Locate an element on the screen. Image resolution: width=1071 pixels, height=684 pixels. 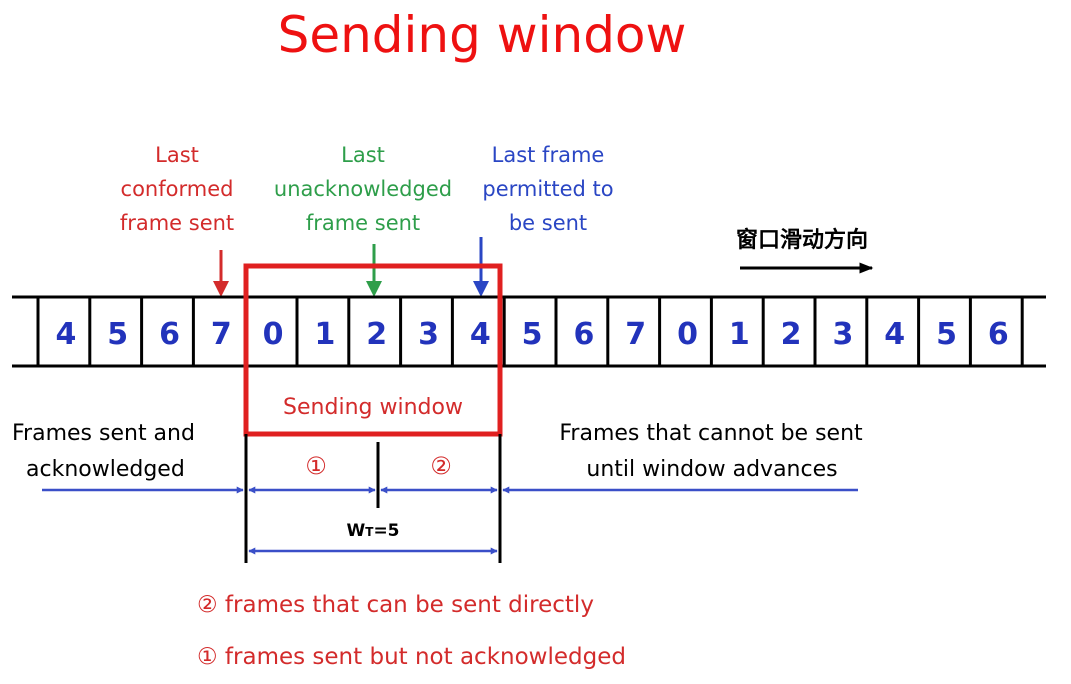
label-last-confirmed-line-2: conformed is located at coordinates (177, 189).